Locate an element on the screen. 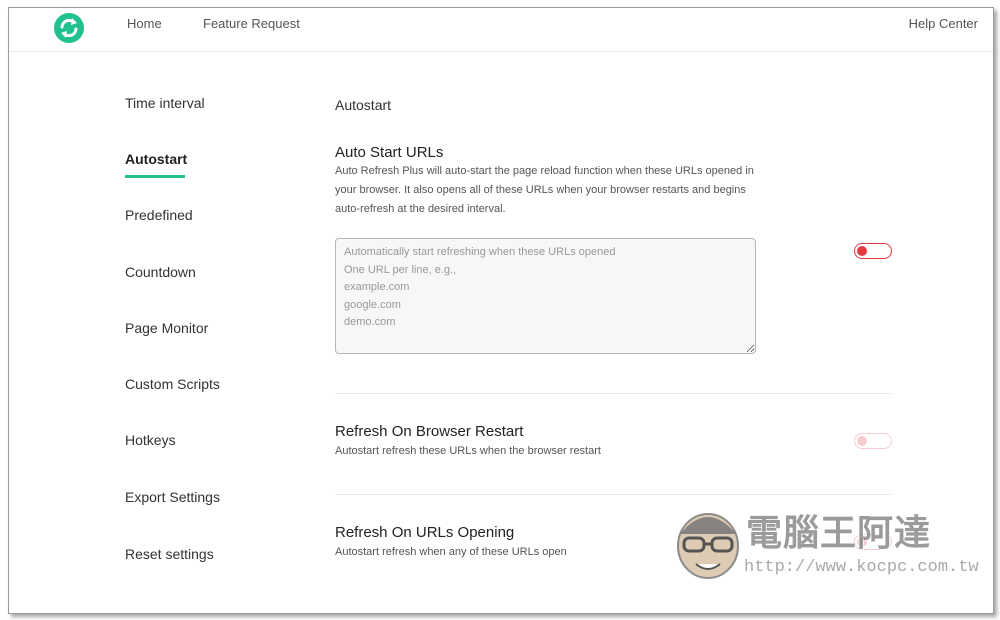 The image size is (1000, 620). watermark-title: 電腦王阿達 is located at coordinates (839, 533).